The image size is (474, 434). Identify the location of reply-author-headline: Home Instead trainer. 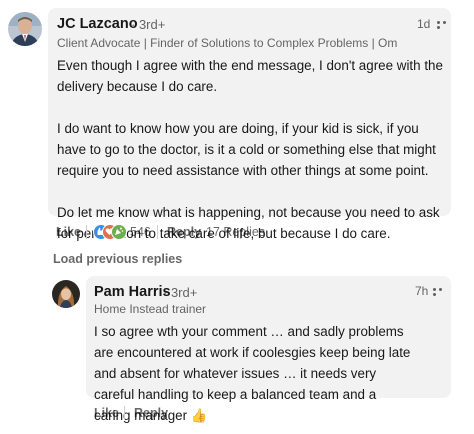
(150, 309).